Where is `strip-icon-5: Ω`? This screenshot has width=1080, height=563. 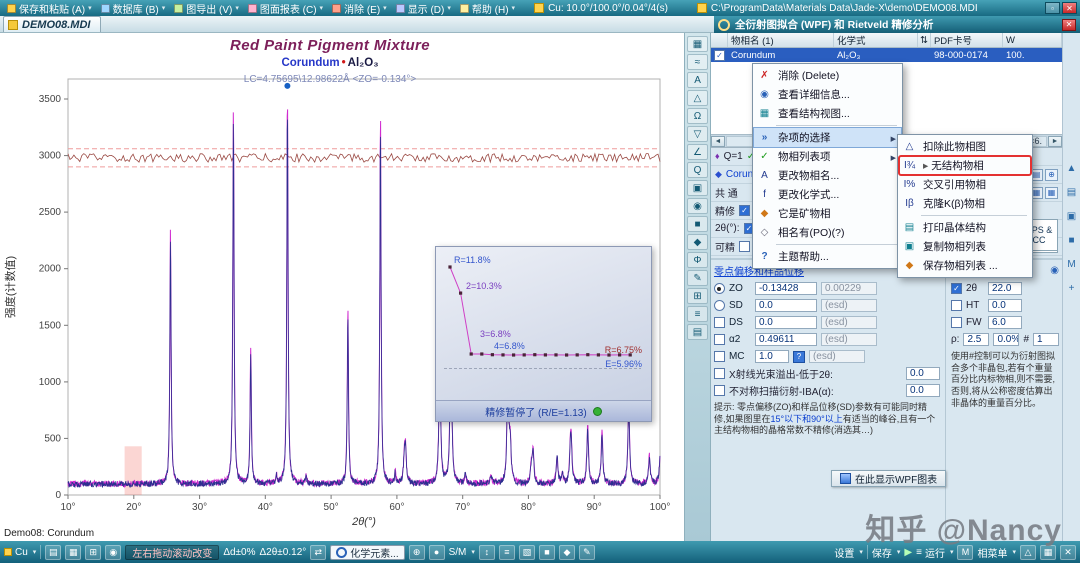 strip-icon-5: Ω is located at coordinates (698, 116).